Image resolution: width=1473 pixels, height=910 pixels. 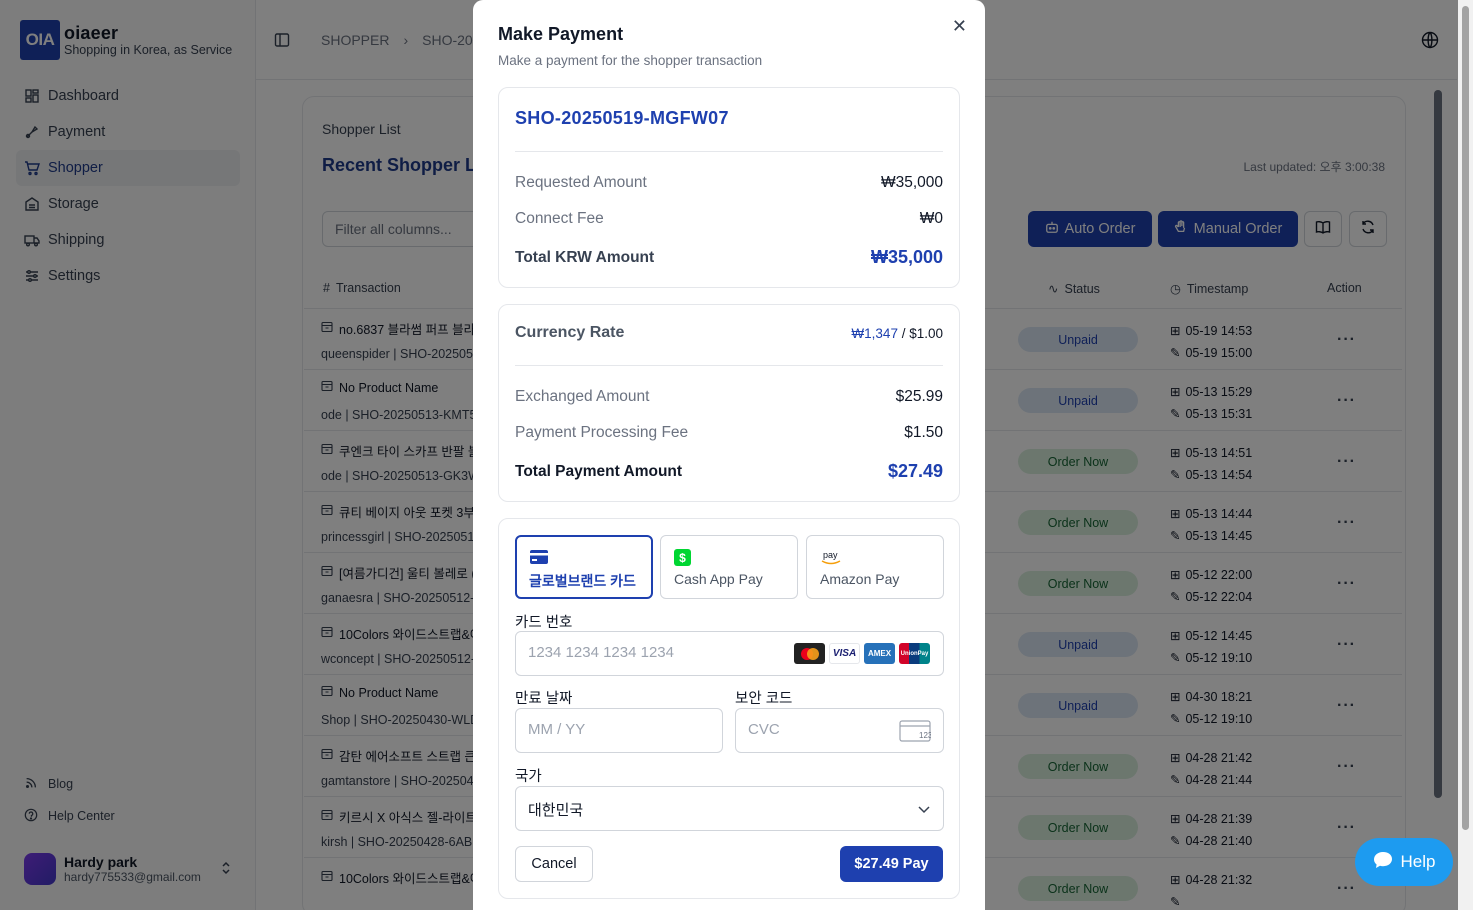 I want to click on card-number-label: 카드 번호, so click(x=544, y=623).